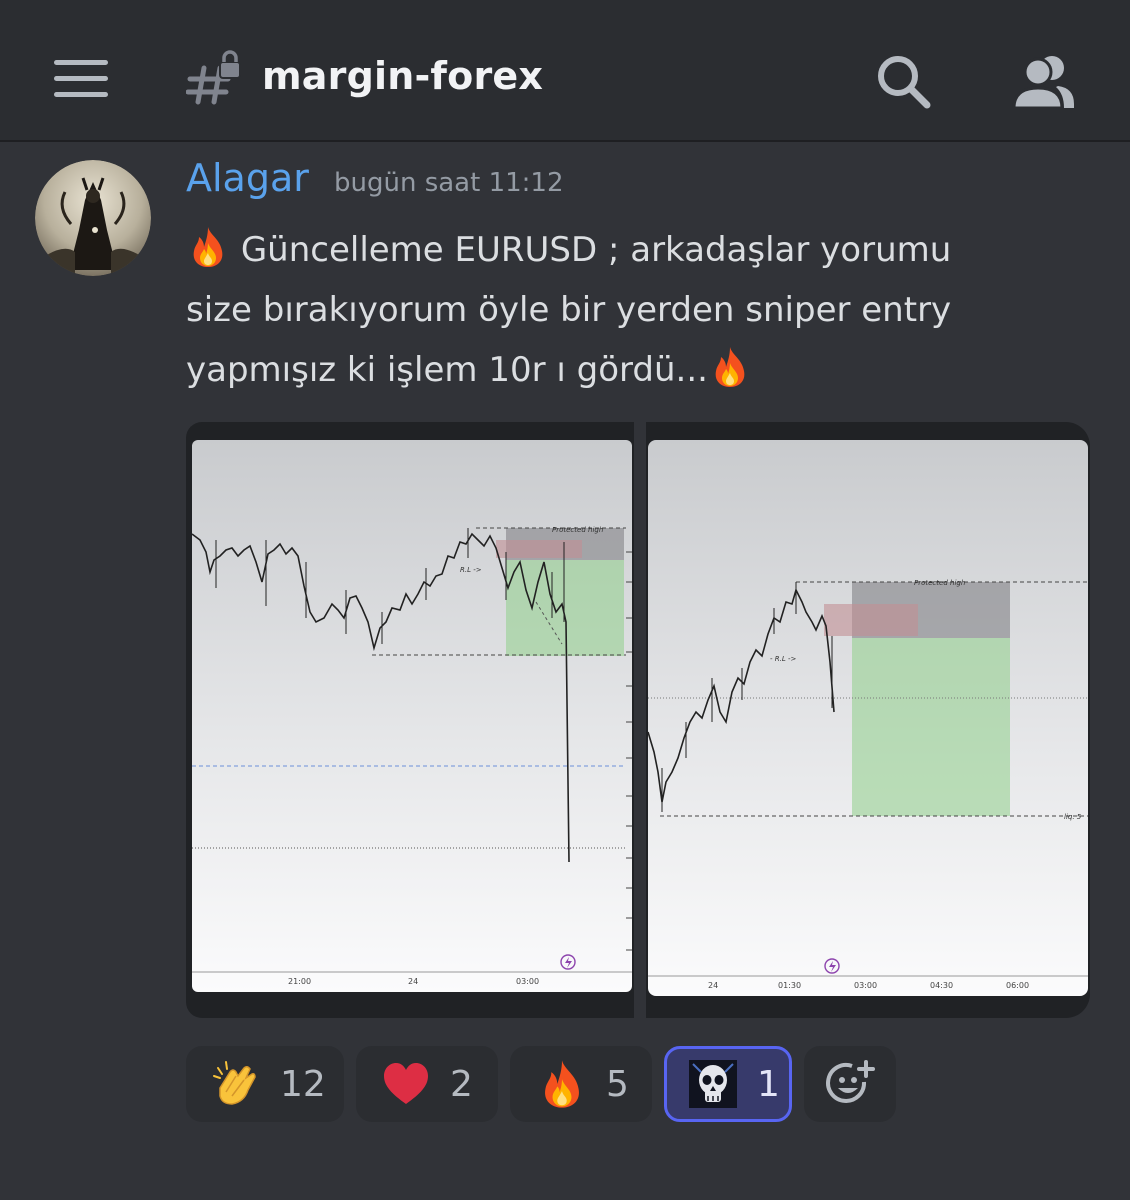  I want to click on message-timestamp: bugün saat 11:12, so click(449, 183).